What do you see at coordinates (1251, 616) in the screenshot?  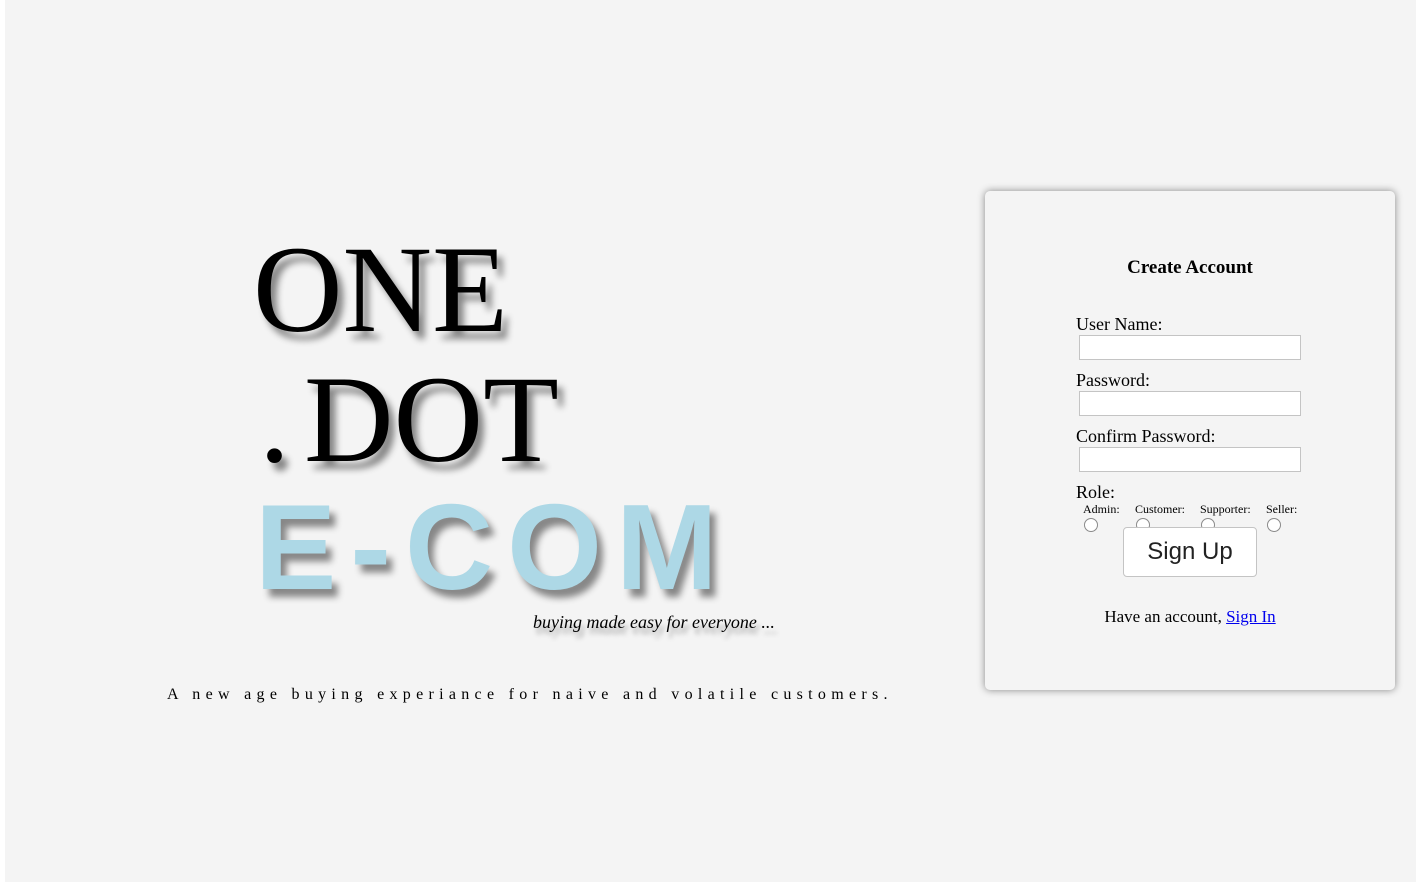 I see `sign-in-link: Sign In` at bounding box center [1251, 616].